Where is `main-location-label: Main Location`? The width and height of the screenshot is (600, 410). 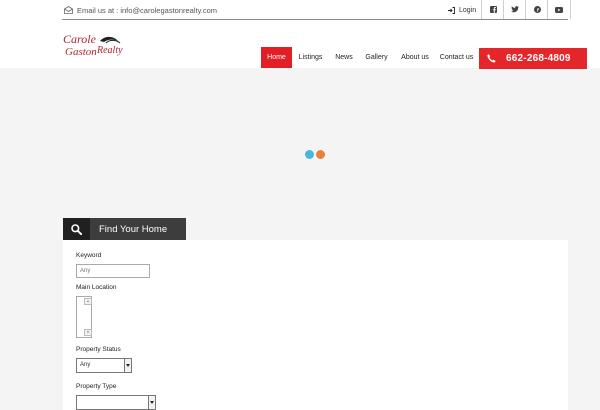
main-location-label: Main Location is located at coordinates (96, 287).